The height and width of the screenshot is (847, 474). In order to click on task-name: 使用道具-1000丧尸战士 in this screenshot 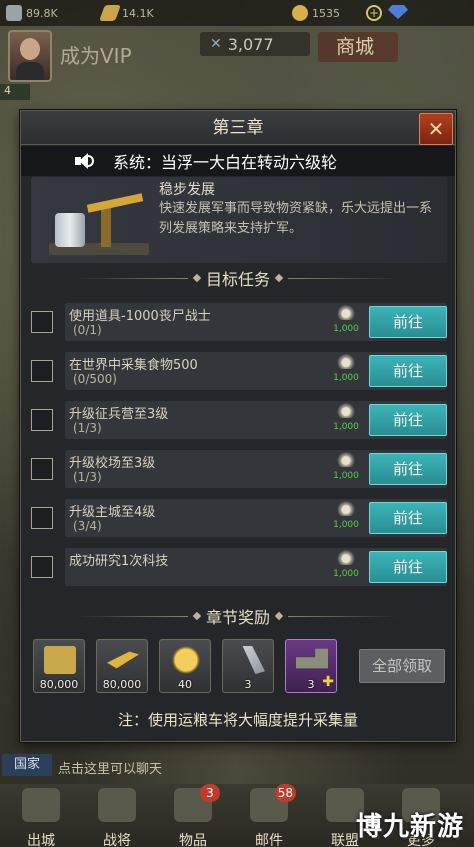, I will do `click(140, 316)`.